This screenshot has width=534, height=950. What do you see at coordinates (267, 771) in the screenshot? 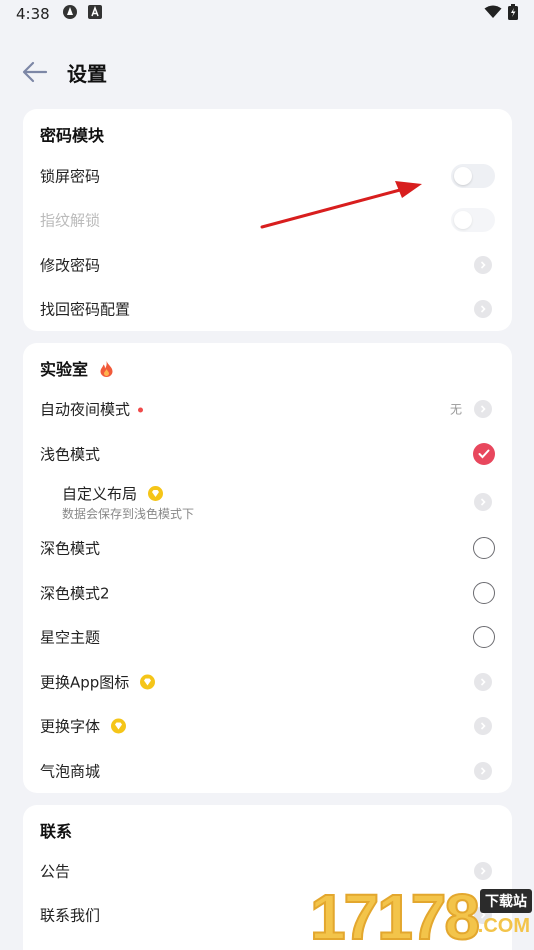
I see `bubble-store-row: 气泡商城` at bounding box center [267, 771].